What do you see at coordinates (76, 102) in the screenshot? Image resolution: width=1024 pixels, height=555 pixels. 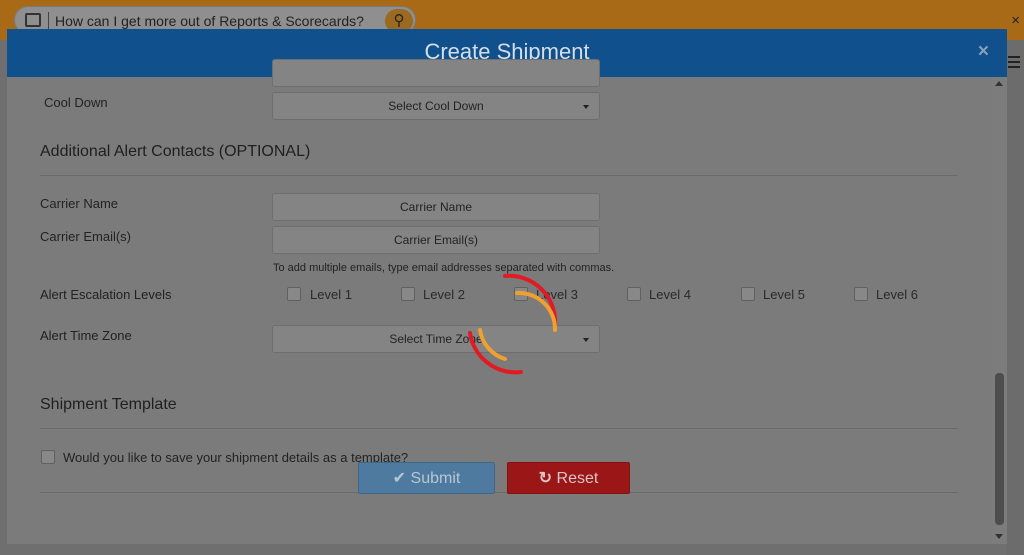 I see `cool-down-label: Cool Down` at bounding box center [76, 102].